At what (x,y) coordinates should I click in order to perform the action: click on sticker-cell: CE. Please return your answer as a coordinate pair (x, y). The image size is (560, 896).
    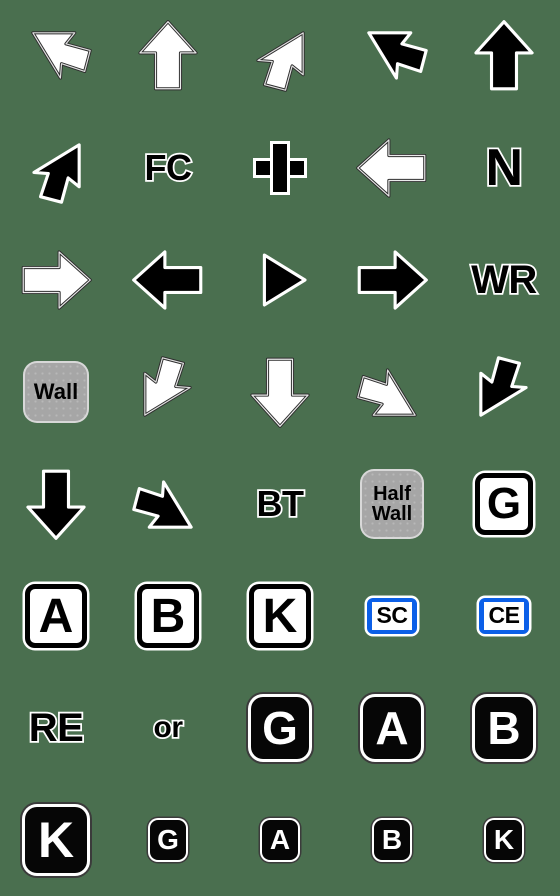
    Looking at the image, I should click on (504, 616).